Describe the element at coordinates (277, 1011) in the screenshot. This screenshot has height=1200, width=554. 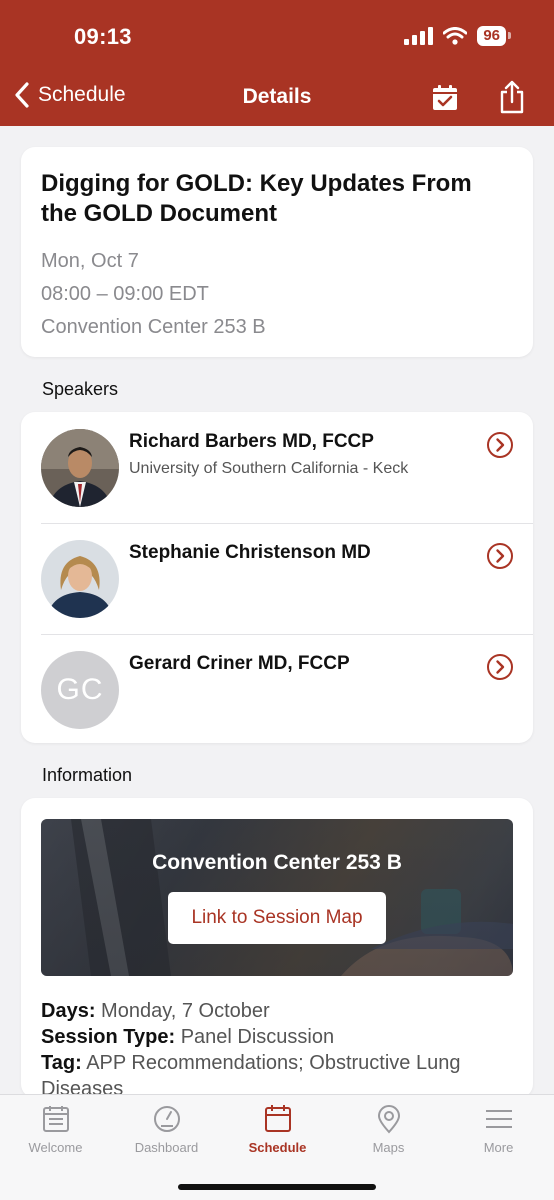
I see `days-line: Days: Monday, 7 October` at that location.